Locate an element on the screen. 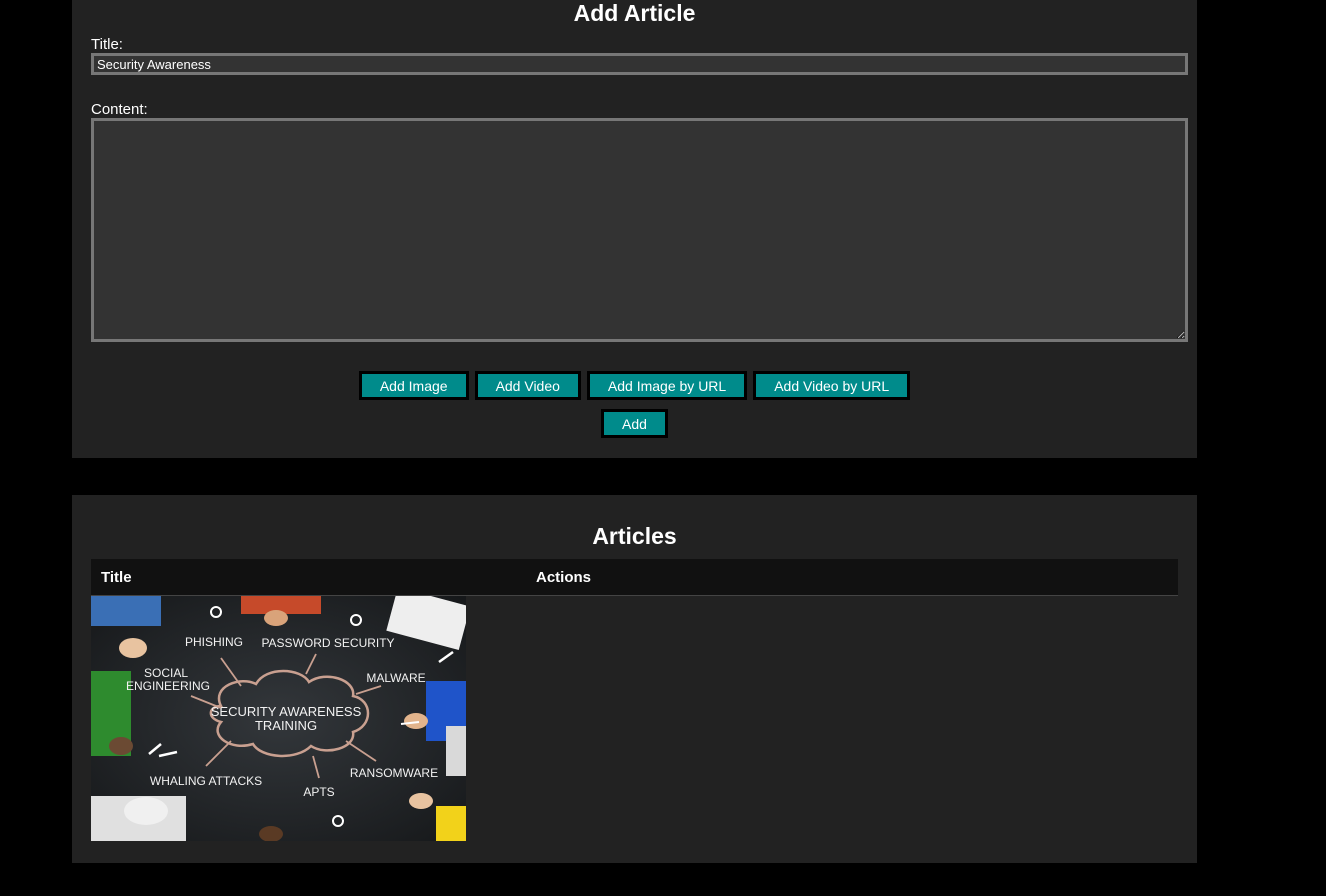  column-header-title: Title is located at coordinates (308, 577).